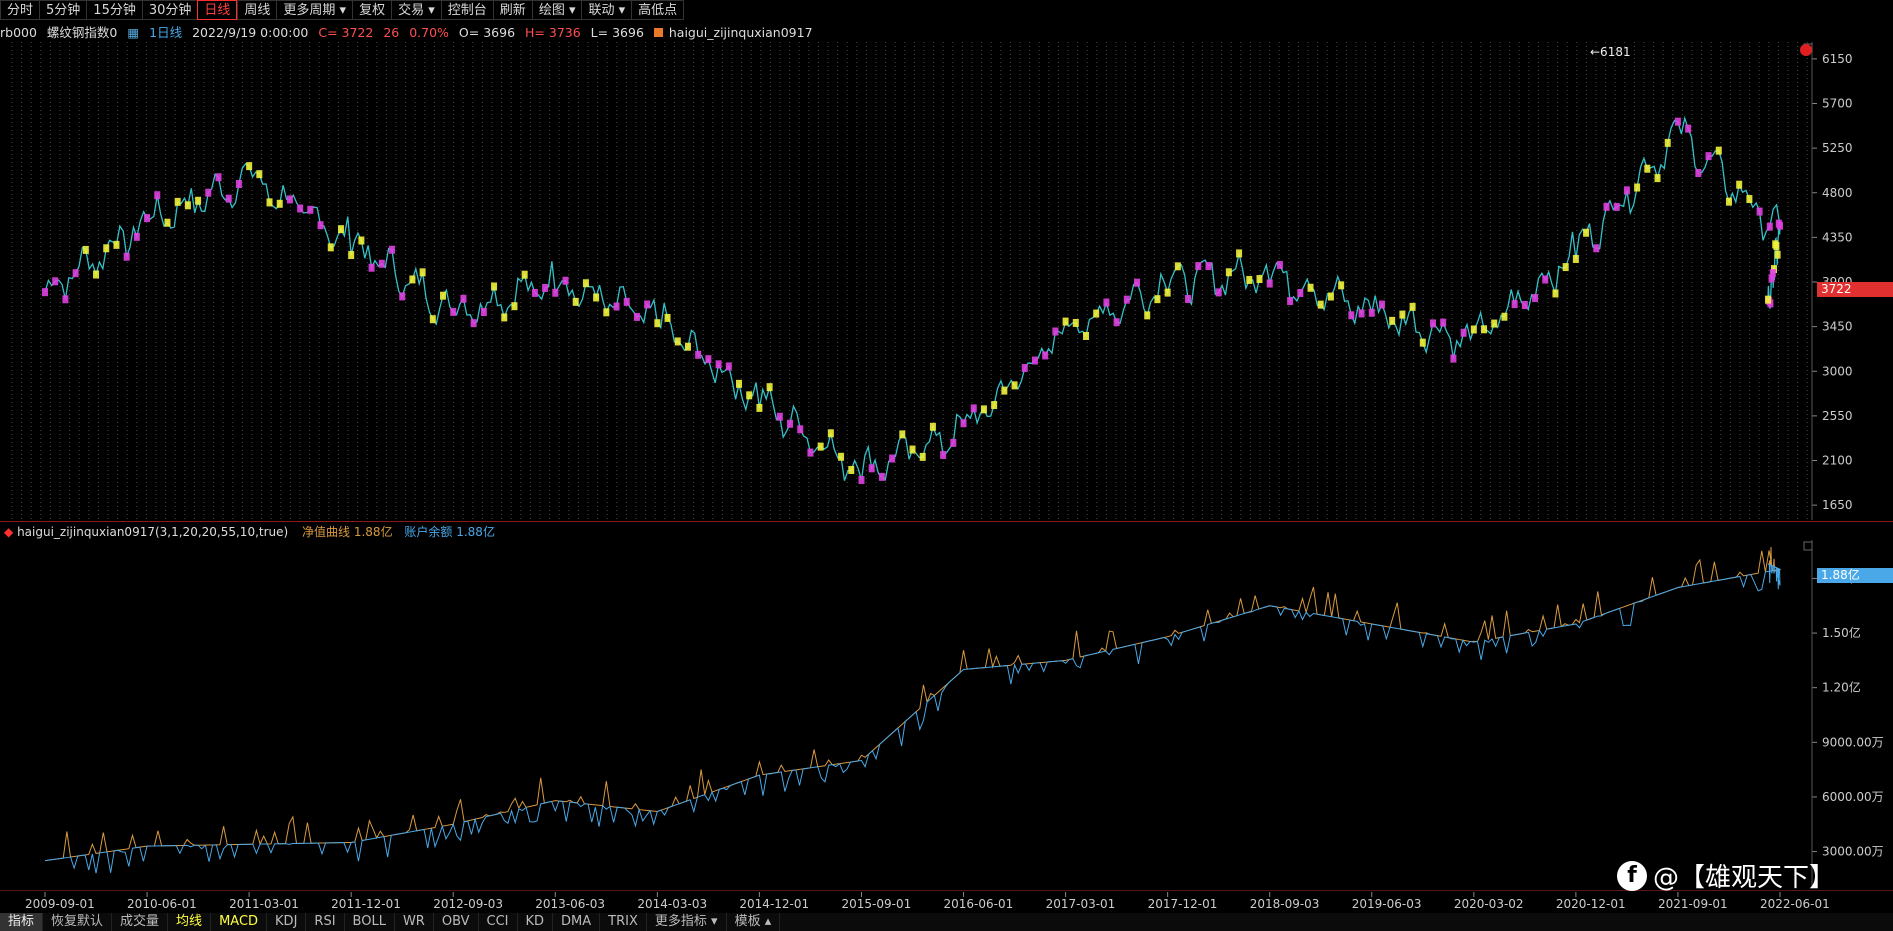 The height and width of the screenshot is (931, 1893). What do you see at coordinates (658, 32) in the screenshot?
I see `indicator-swatch-icon` at bounding box center [658, 32].